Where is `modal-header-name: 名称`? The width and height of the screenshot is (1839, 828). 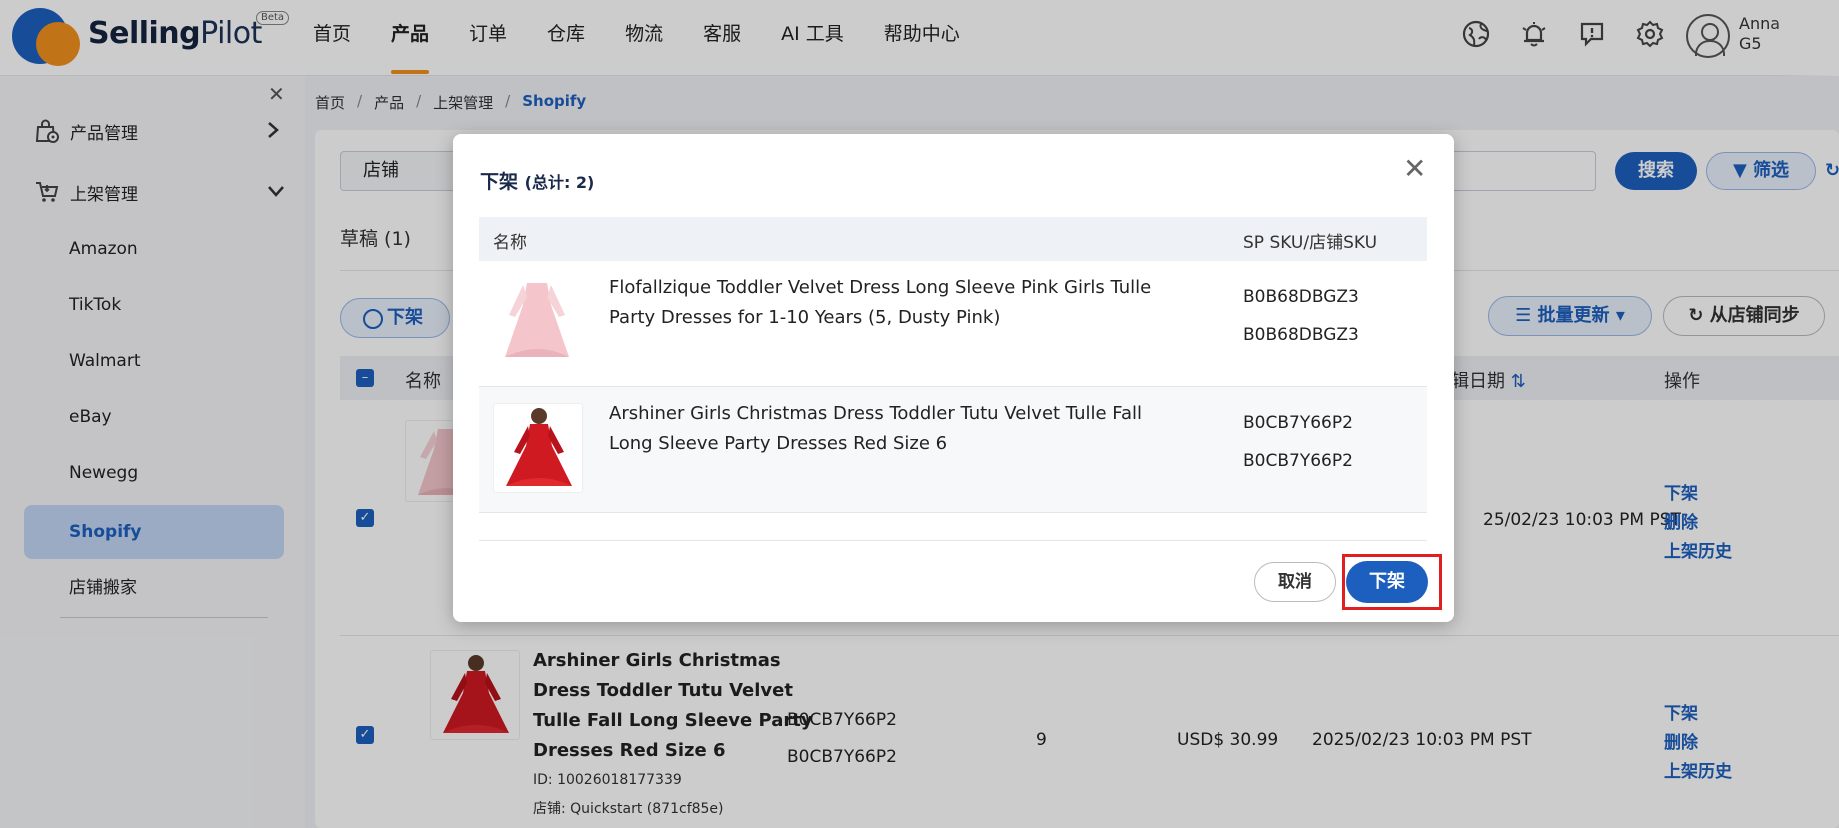 modal-header-name: 名称 is located at coordinates (510, 243).